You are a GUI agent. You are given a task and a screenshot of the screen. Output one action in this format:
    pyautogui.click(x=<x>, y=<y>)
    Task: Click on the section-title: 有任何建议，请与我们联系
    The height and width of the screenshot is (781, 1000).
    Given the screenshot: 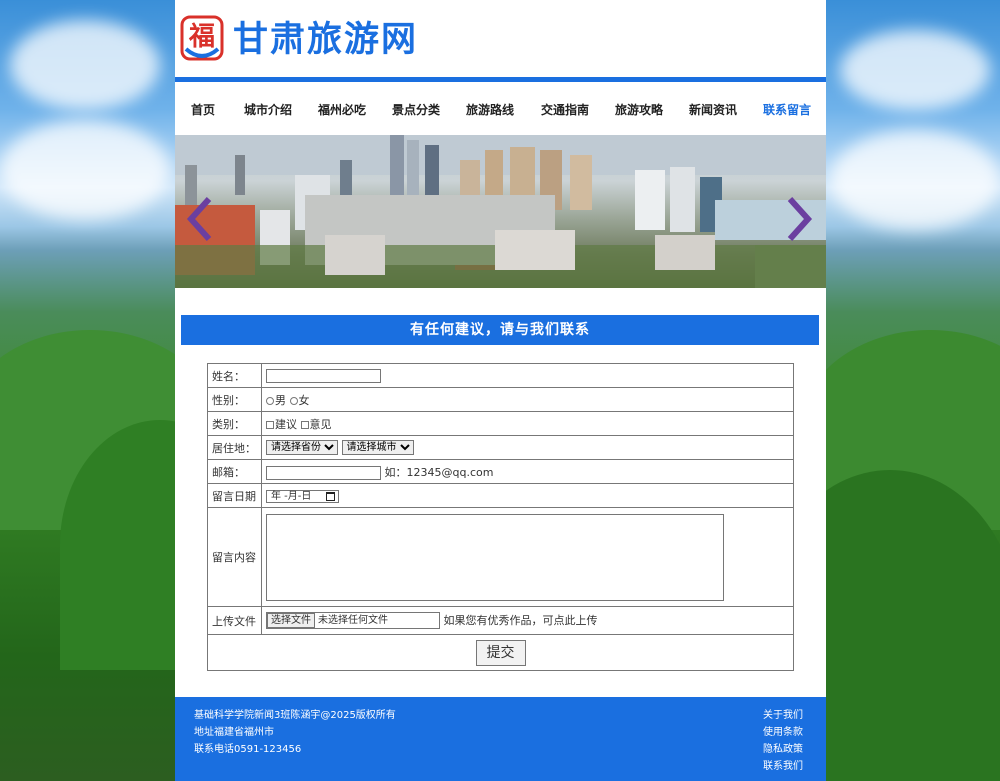 What is the action you would take?
    pyautogui.click(x=500, y=330)
    